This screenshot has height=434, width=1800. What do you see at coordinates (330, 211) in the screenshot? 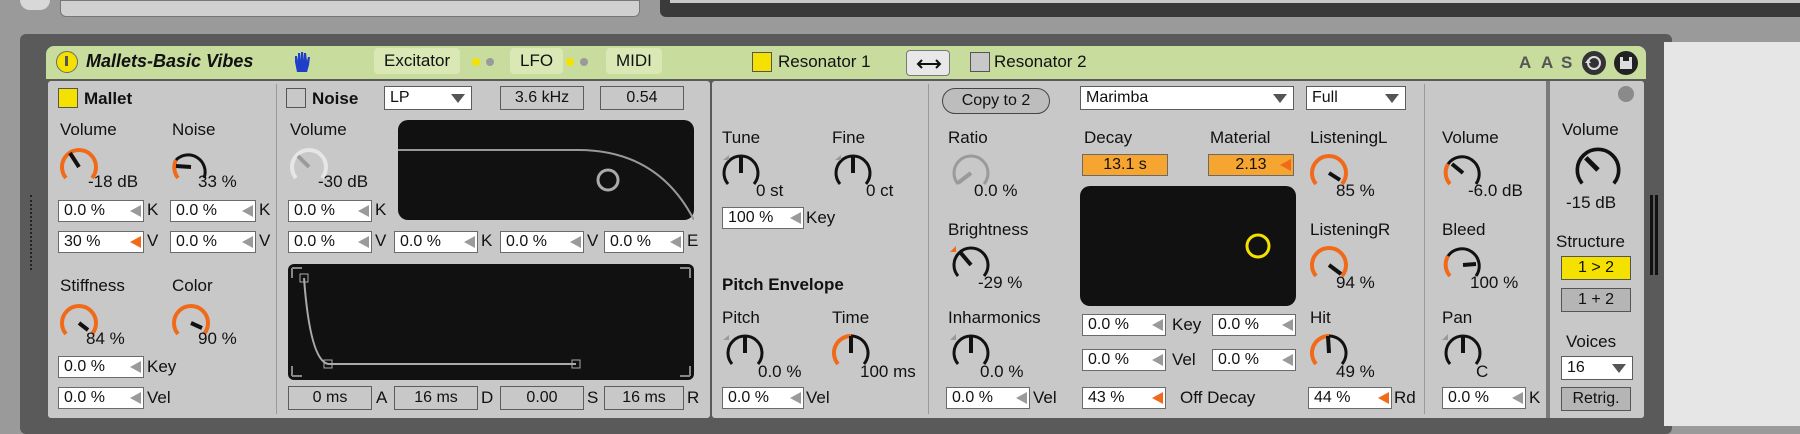
I see `noise-k-field: 0.0 %` at bounding box center [330, 211].